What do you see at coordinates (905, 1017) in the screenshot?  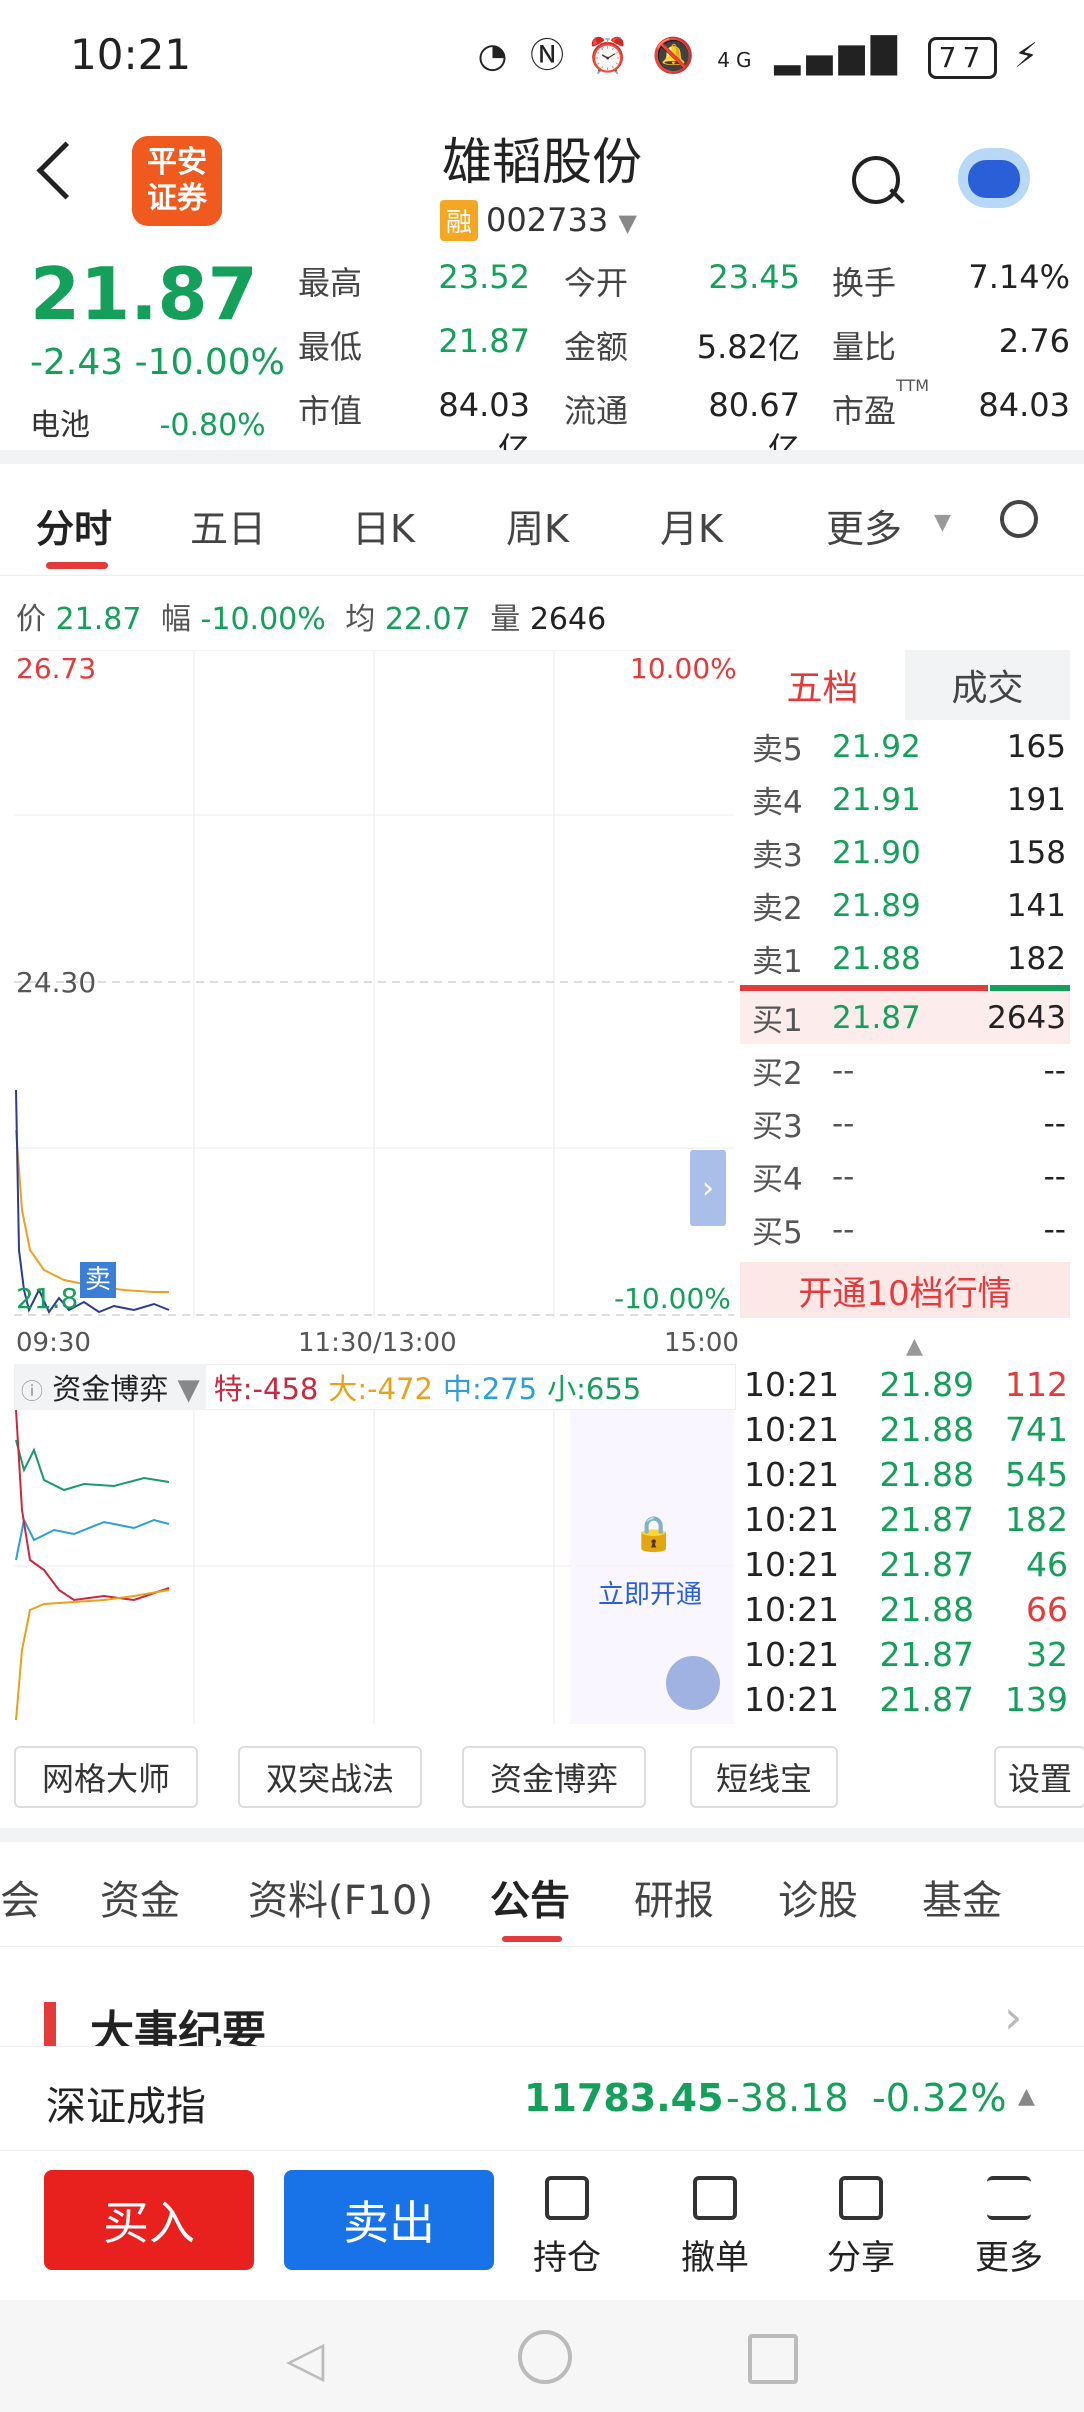 I see `bid-row: 买1 21.87 2643` at bounding box center [905, 1017].